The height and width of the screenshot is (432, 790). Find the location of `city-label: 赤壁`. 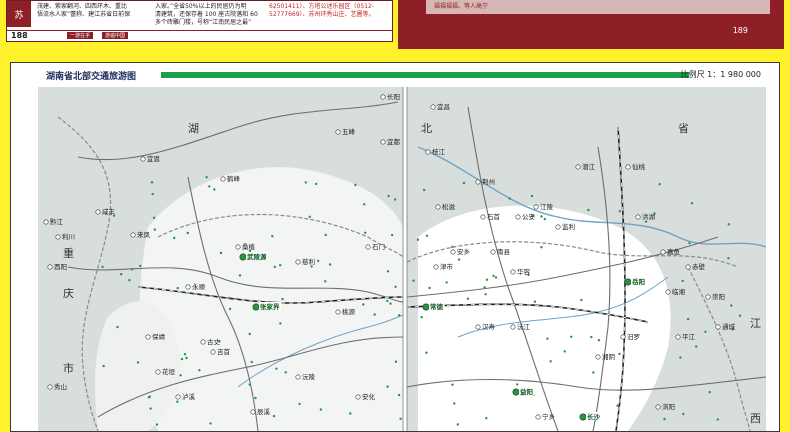

city-label: 赤壁 is located at coordinates (699, 266).